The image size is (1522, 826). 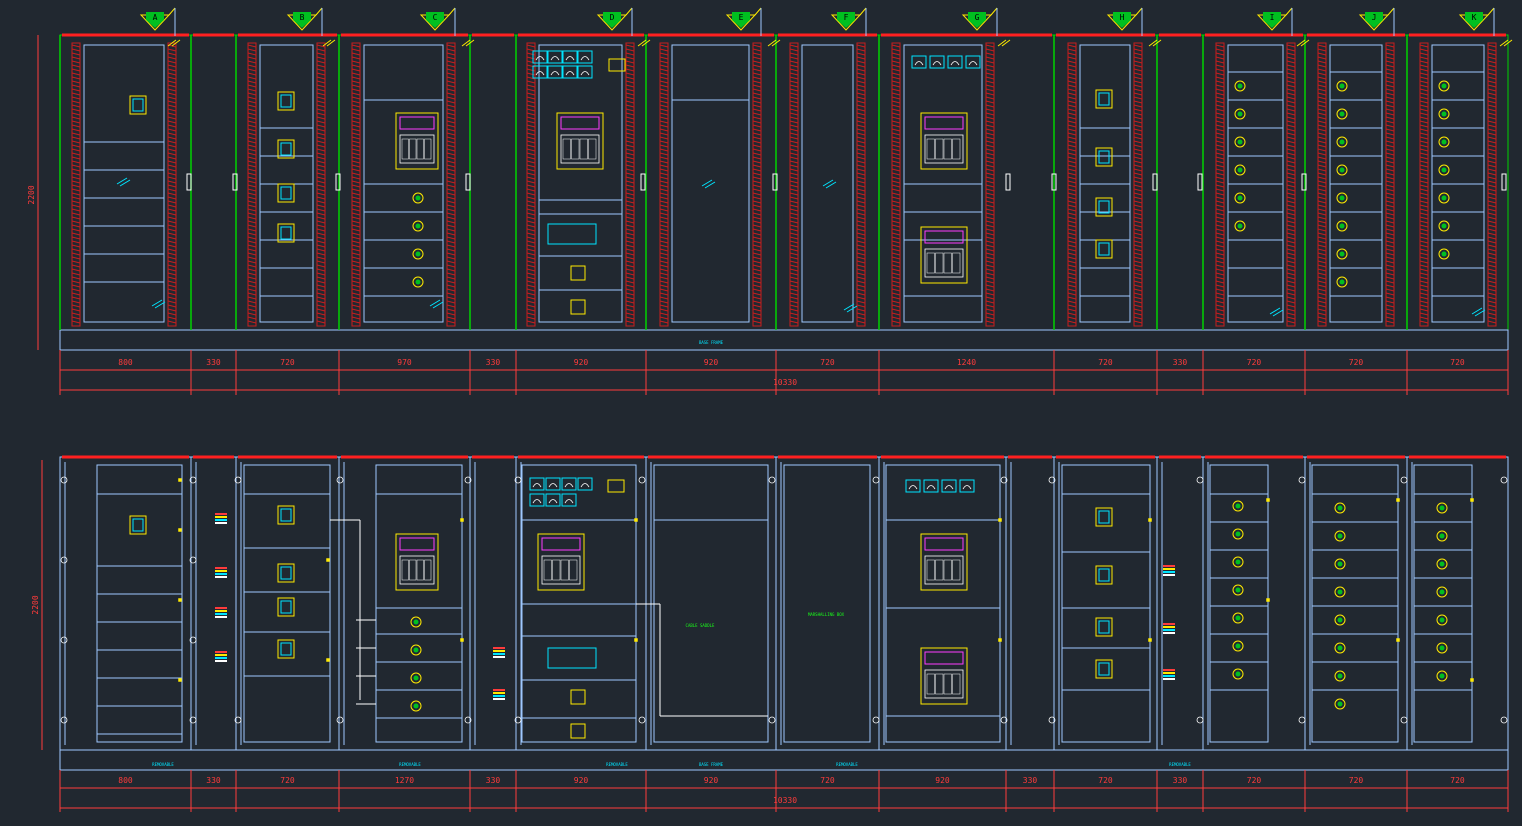 What do you see at coordinates (711, 342) in the screenshot?
I see `front-base-frame-label: BASE FRAME` at bounding box center [711, 342].